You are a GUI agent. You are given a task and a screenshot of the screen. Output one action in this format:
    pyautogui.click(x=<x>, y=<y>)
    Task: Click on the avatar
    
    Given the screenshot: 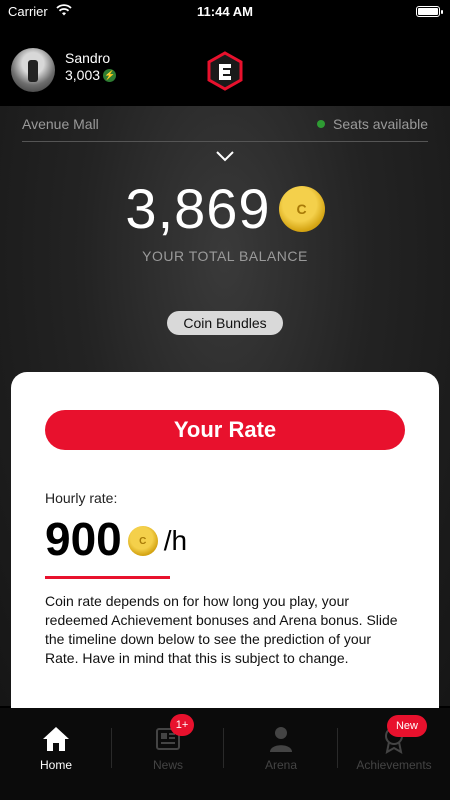 What is the action you would take?
    pyautogui.click(x=33, y=70)
    